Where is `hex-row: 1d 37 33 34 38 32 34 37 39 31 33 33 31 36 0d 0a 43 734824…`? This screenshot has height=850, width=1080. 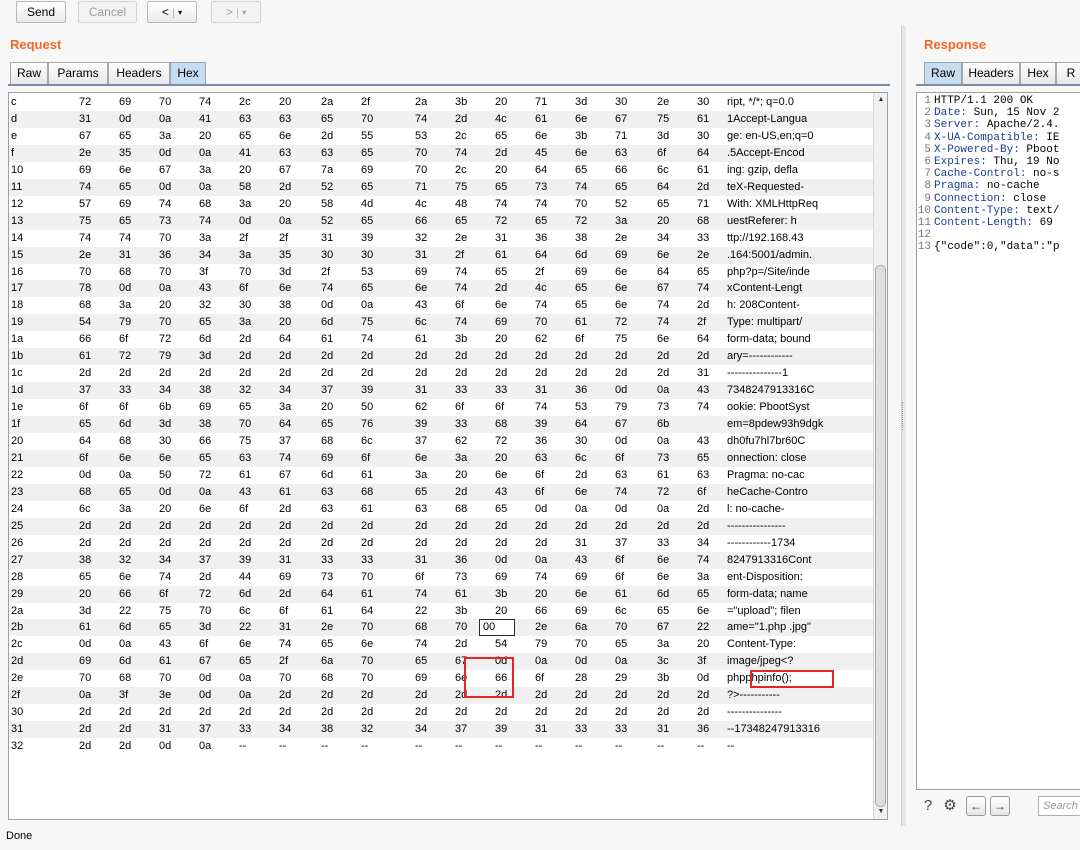 hex-row: 1d 37 33 34 38 32 34 37 39 31 33 33 31 36 0d 0a 43 734824… is located at coordinates (442, 391).